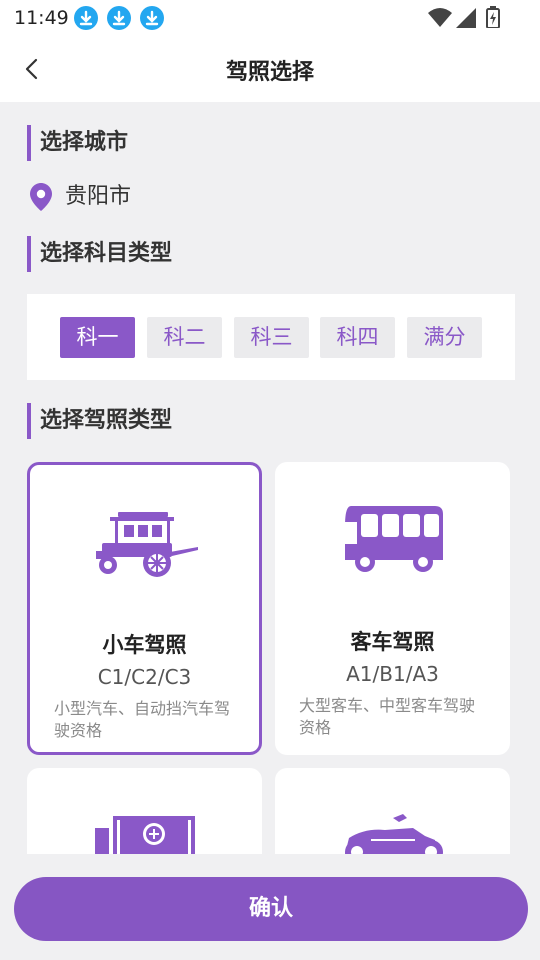 Image resolution: width=540 pixels, height=960 pixels. What do you see at coordinates (97, 337) in the screenshot?
I see `subject-chip-1: 科一` at bounding box center [97, 337].